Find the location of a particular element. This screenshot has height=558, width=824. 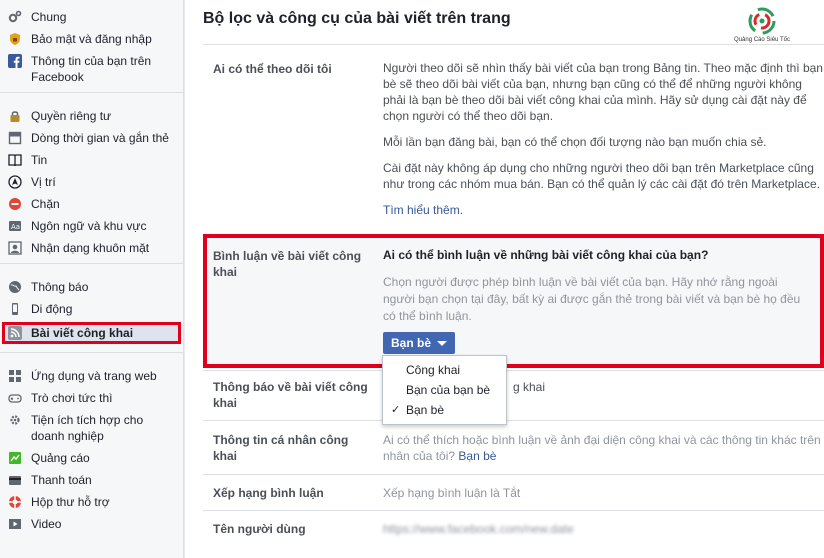

audience-option-label: Bạn của bạn bè is located at coordinates (448, 390).